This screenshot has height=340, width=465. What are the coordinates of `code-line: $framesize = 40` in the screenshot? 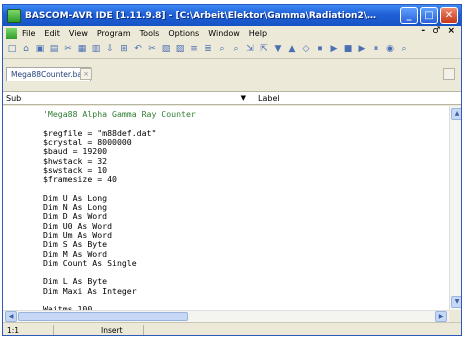 It's located at (80, 179).